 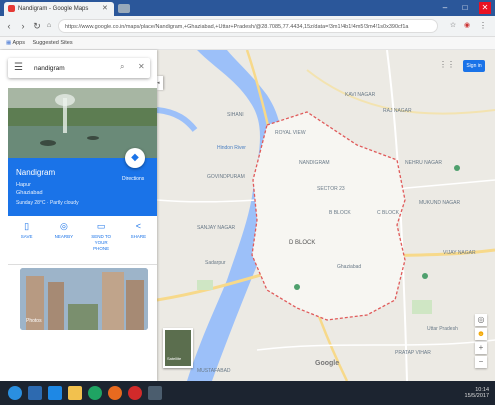 What do you see at coordinates (23, 26) in the screenshot?
I see `forward-icon: ›` at bounding box center [23, 26].